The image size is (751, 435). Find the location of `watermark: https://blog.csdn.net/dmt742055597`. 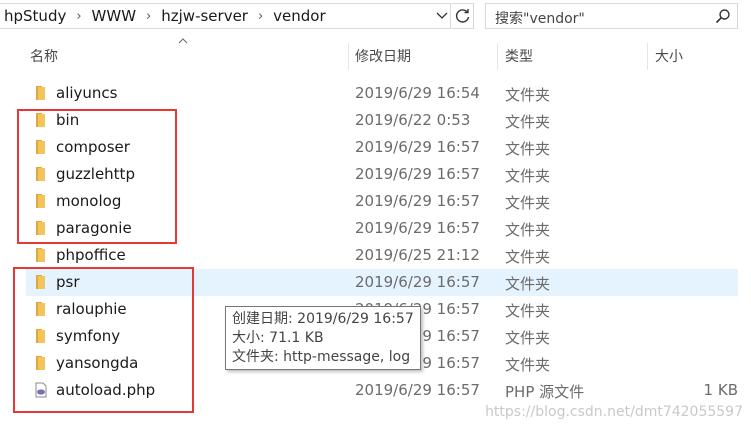

watermark: https://blog.csdn.net/dmt742055597 is located at coordinates (614, 412).